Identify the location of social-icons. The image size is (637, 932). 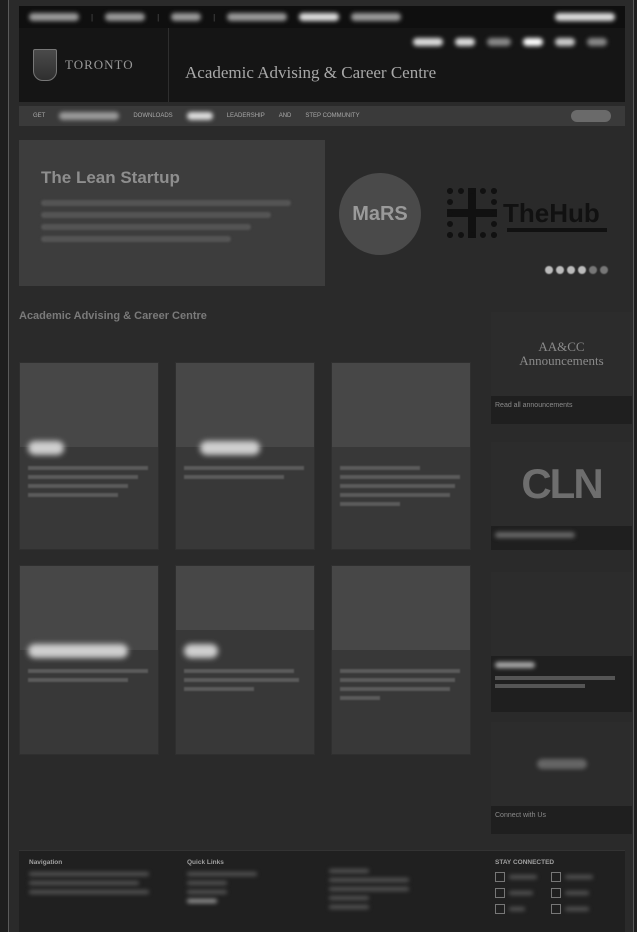
(561, 764).